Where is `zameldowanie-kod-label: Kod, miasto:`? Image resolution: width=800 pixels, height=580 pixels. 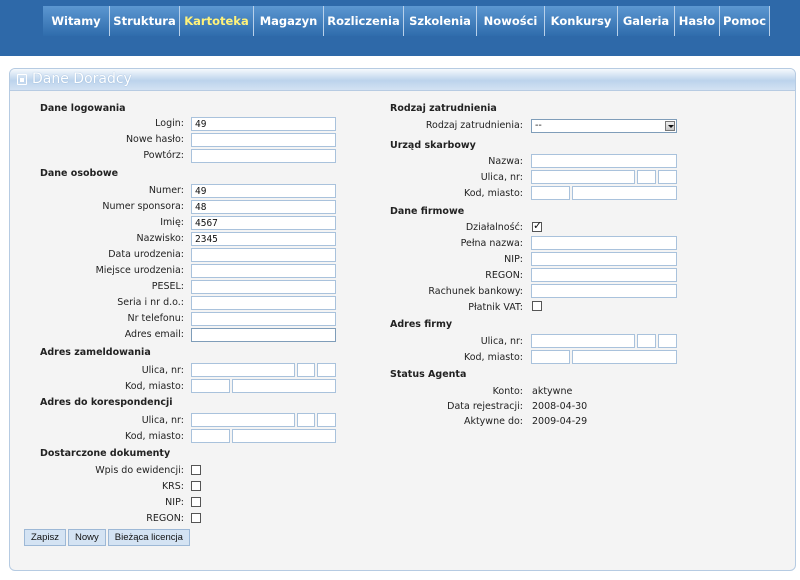 zameldowanie-kod-label: Kod, miasto: is located at coordinates (154, 386).